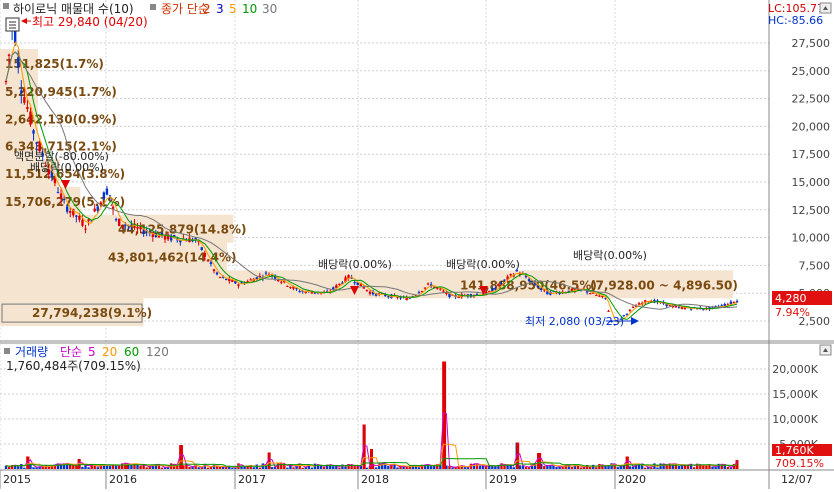 The width and height of the screenshot is (834, 492). I want to click on price-tick-label: 27,500, so click(811, 43).